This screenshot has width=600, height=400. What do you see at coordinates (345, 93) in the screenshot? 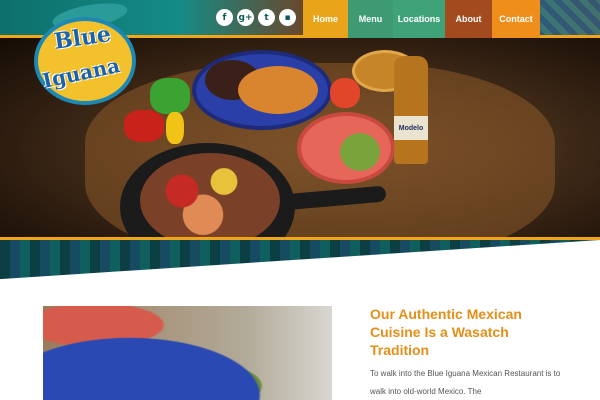
I see `orange-pepper` at bounding box center [345, 93].